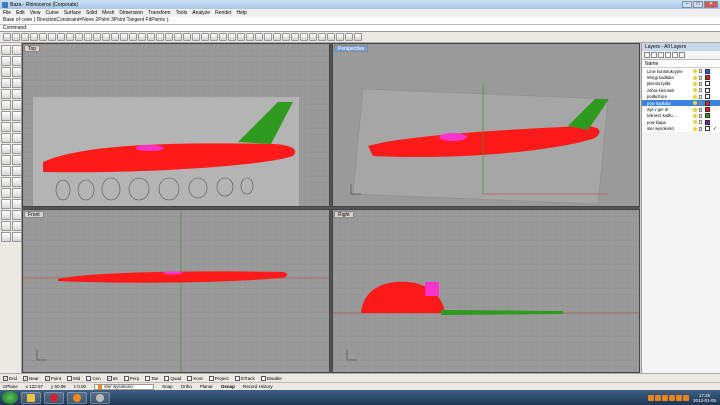  What do you see at coordinates (258, 386) in the screenshot?
I see `record-history-toggle: Record History` at bounding box center [258, 386].